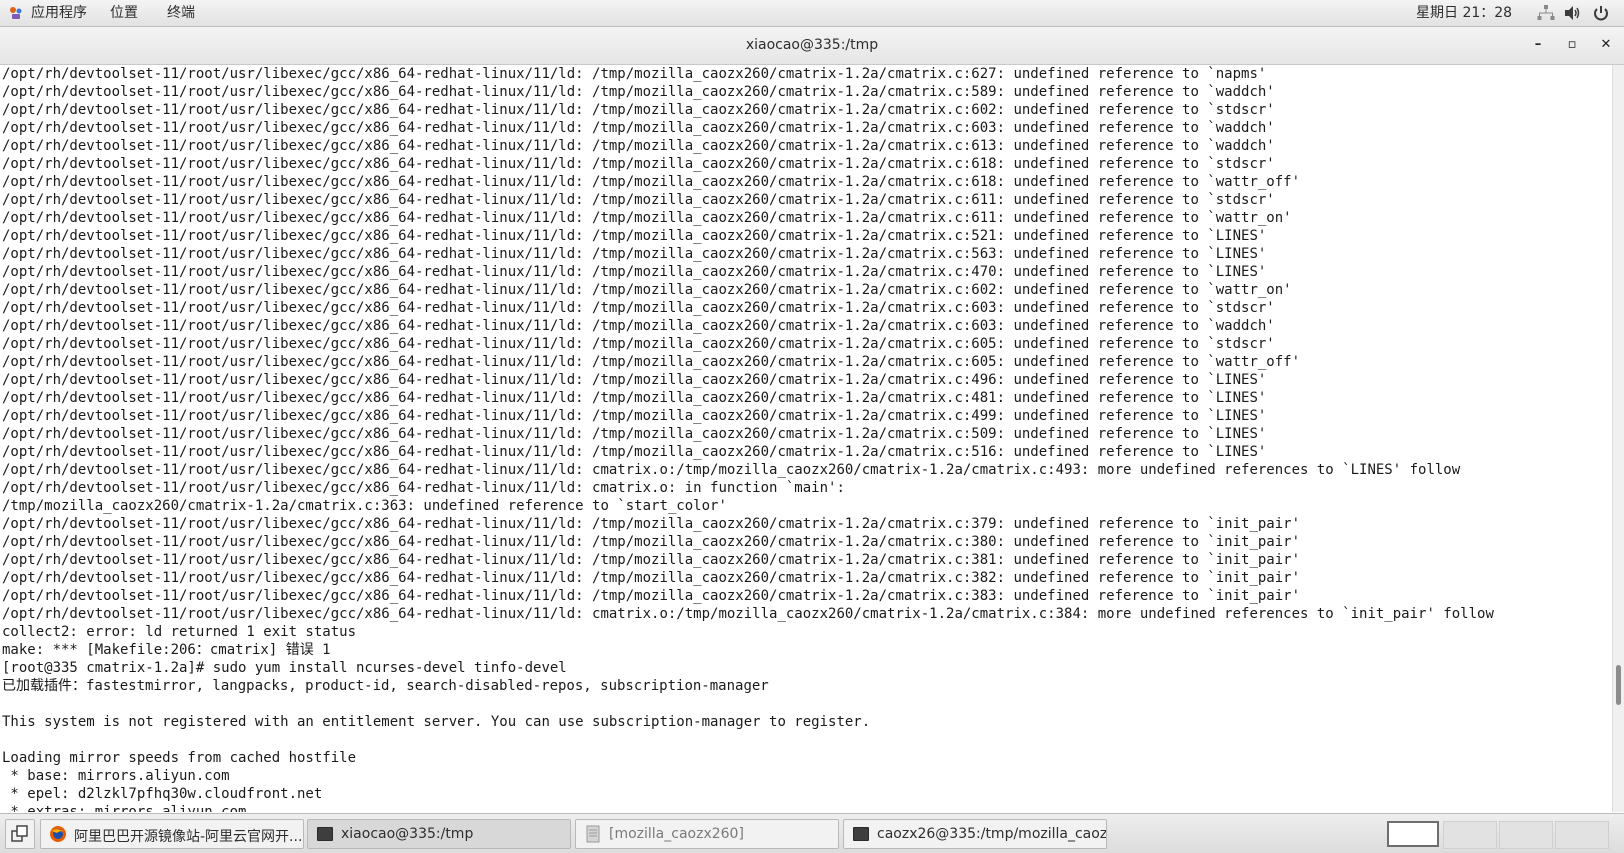 The width and height of the screenshot is (1624, 853). What do you see at coordinates (16, 13) in the screenshot?
I see `applications-icon` at bounding box center [16, 13].